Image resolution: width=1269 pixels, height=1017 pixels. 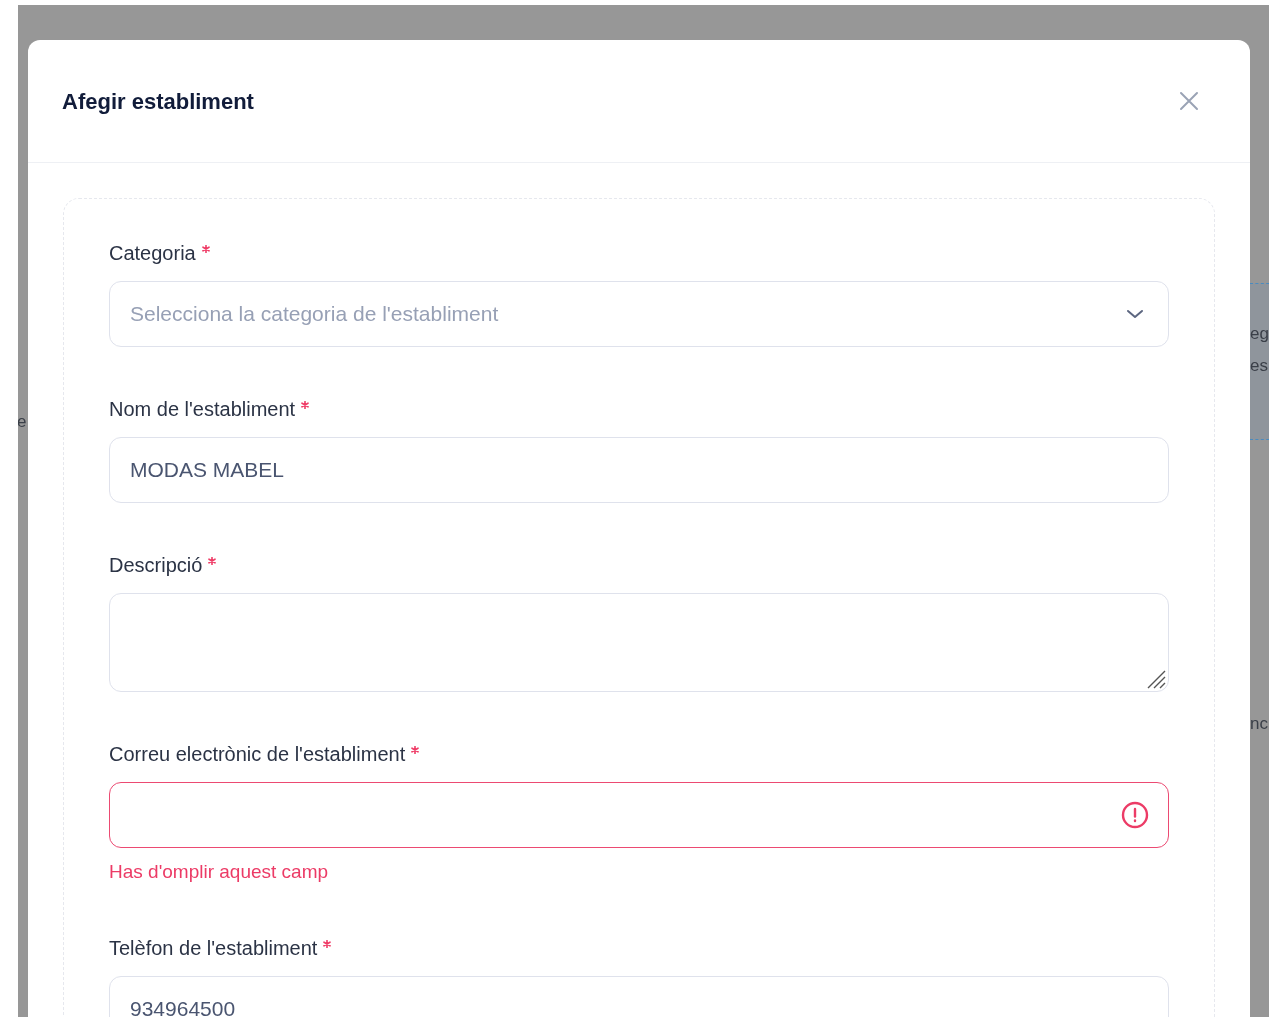 What do you see at coordinates (213, 948) in the screenshot?
I see `field-label: Telèfon de l'establiment` at bounding box center [213, 948].